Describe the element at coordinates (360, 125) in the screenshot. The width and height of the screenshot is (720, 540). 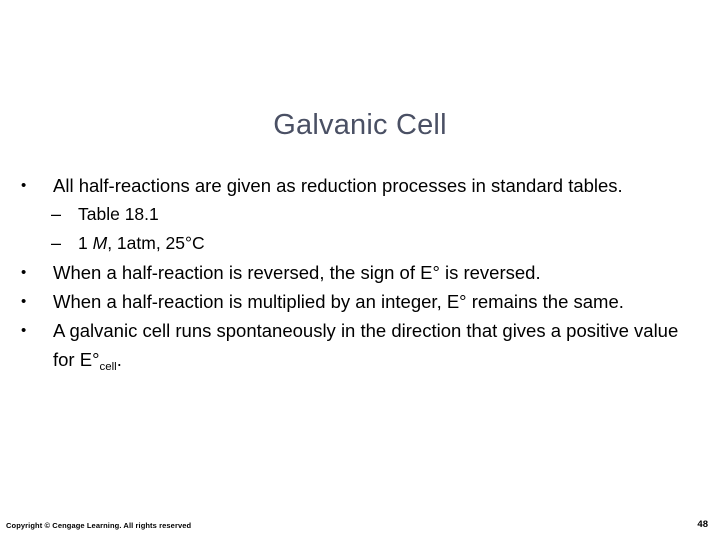
I see `page-title: Galvanic Cell` at that location.